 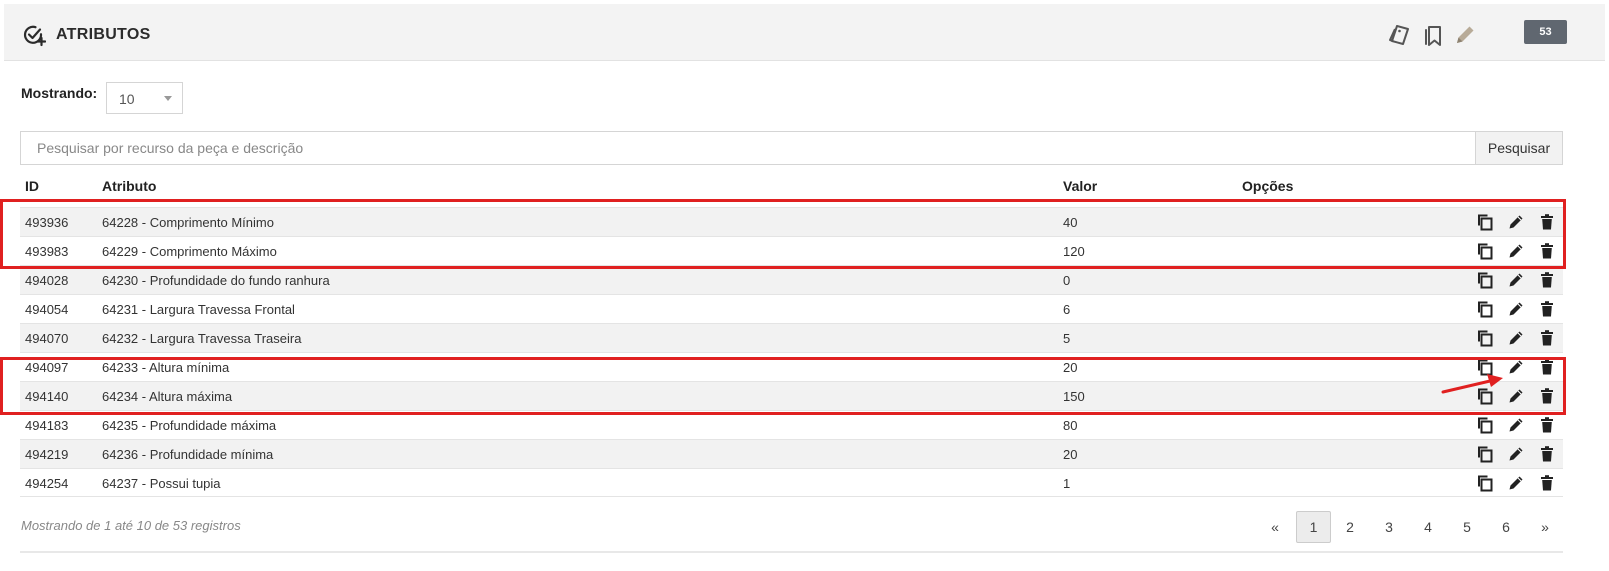 I want to click on table-row: 494140 64234 - Altura máxima 150, so click(x=791, y=395).